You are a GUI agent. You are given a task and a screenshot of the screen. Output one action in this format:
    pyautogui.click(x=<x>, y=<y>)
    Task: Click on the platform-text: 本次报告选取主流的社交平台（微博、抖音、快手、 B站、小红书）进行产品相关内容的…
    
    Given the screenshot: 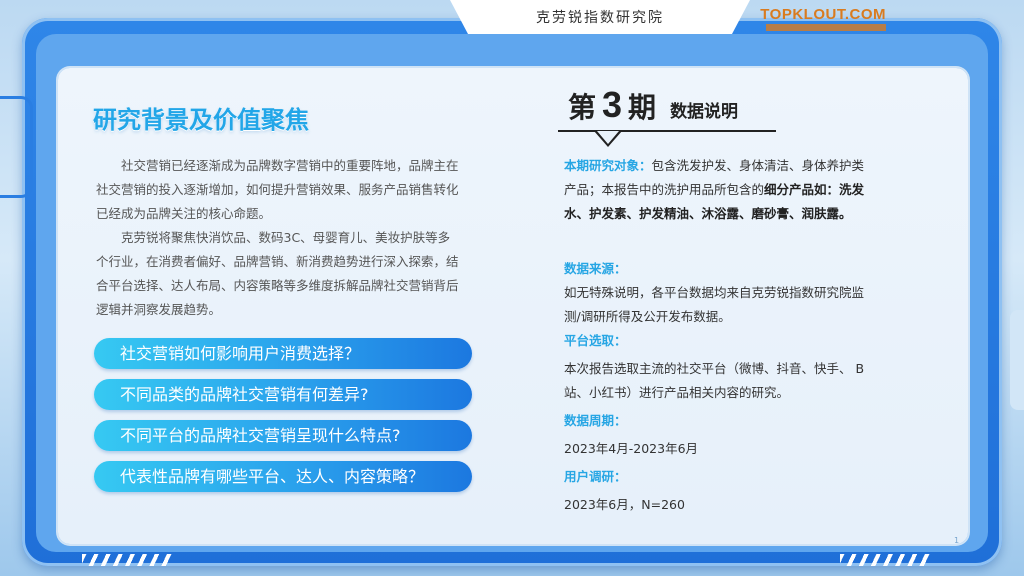 What is the action you would take?
    pyautogui.click(x=714, y=380)
    